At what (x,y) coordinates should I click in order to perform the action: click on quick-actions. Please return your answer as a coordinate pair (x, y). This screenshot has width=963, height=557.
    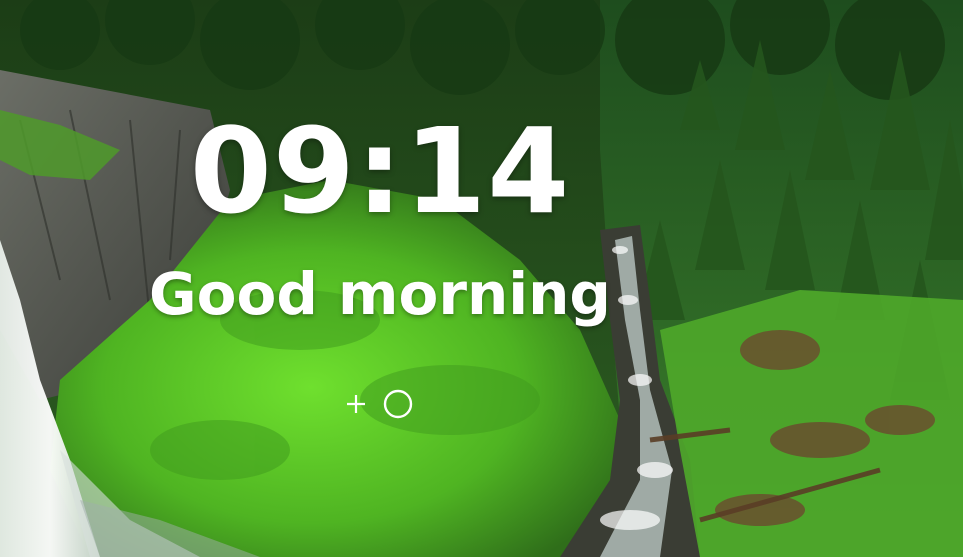
    Looking at the image, I should click on (377, 404).